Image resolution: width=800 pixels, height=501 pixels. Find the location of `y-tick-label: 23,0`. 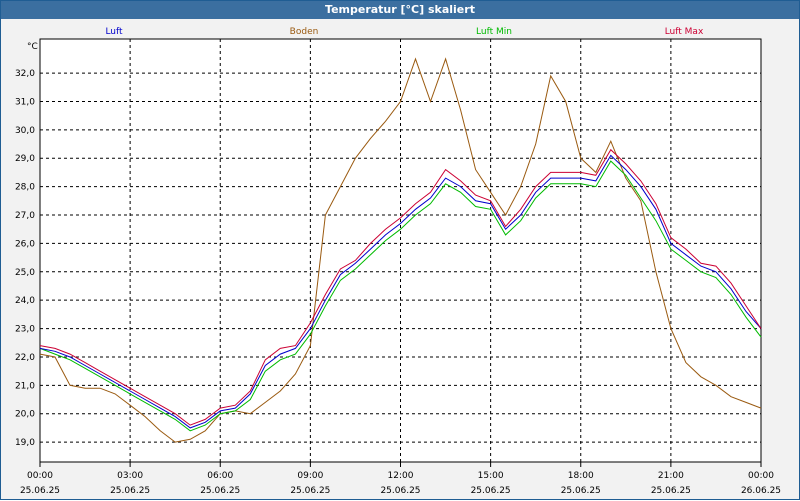

y-tick-label: 23,0 is located at coordinates (25, 330).